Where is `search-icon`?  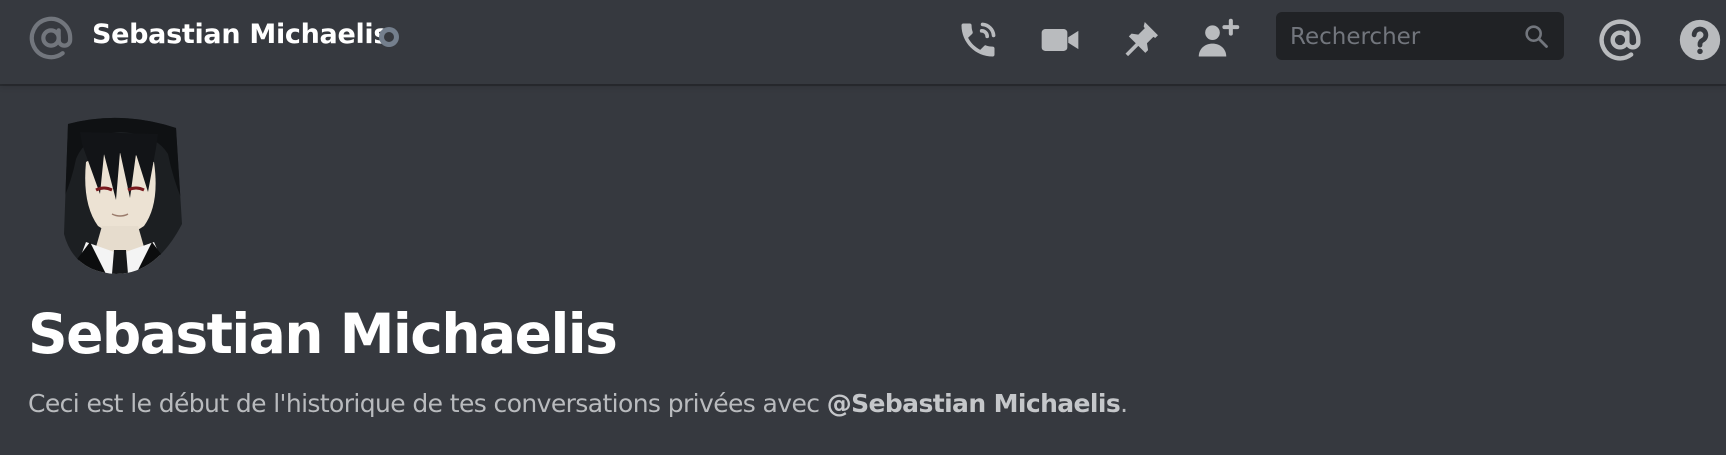
search-icon is located at coordinates (1536, 36).